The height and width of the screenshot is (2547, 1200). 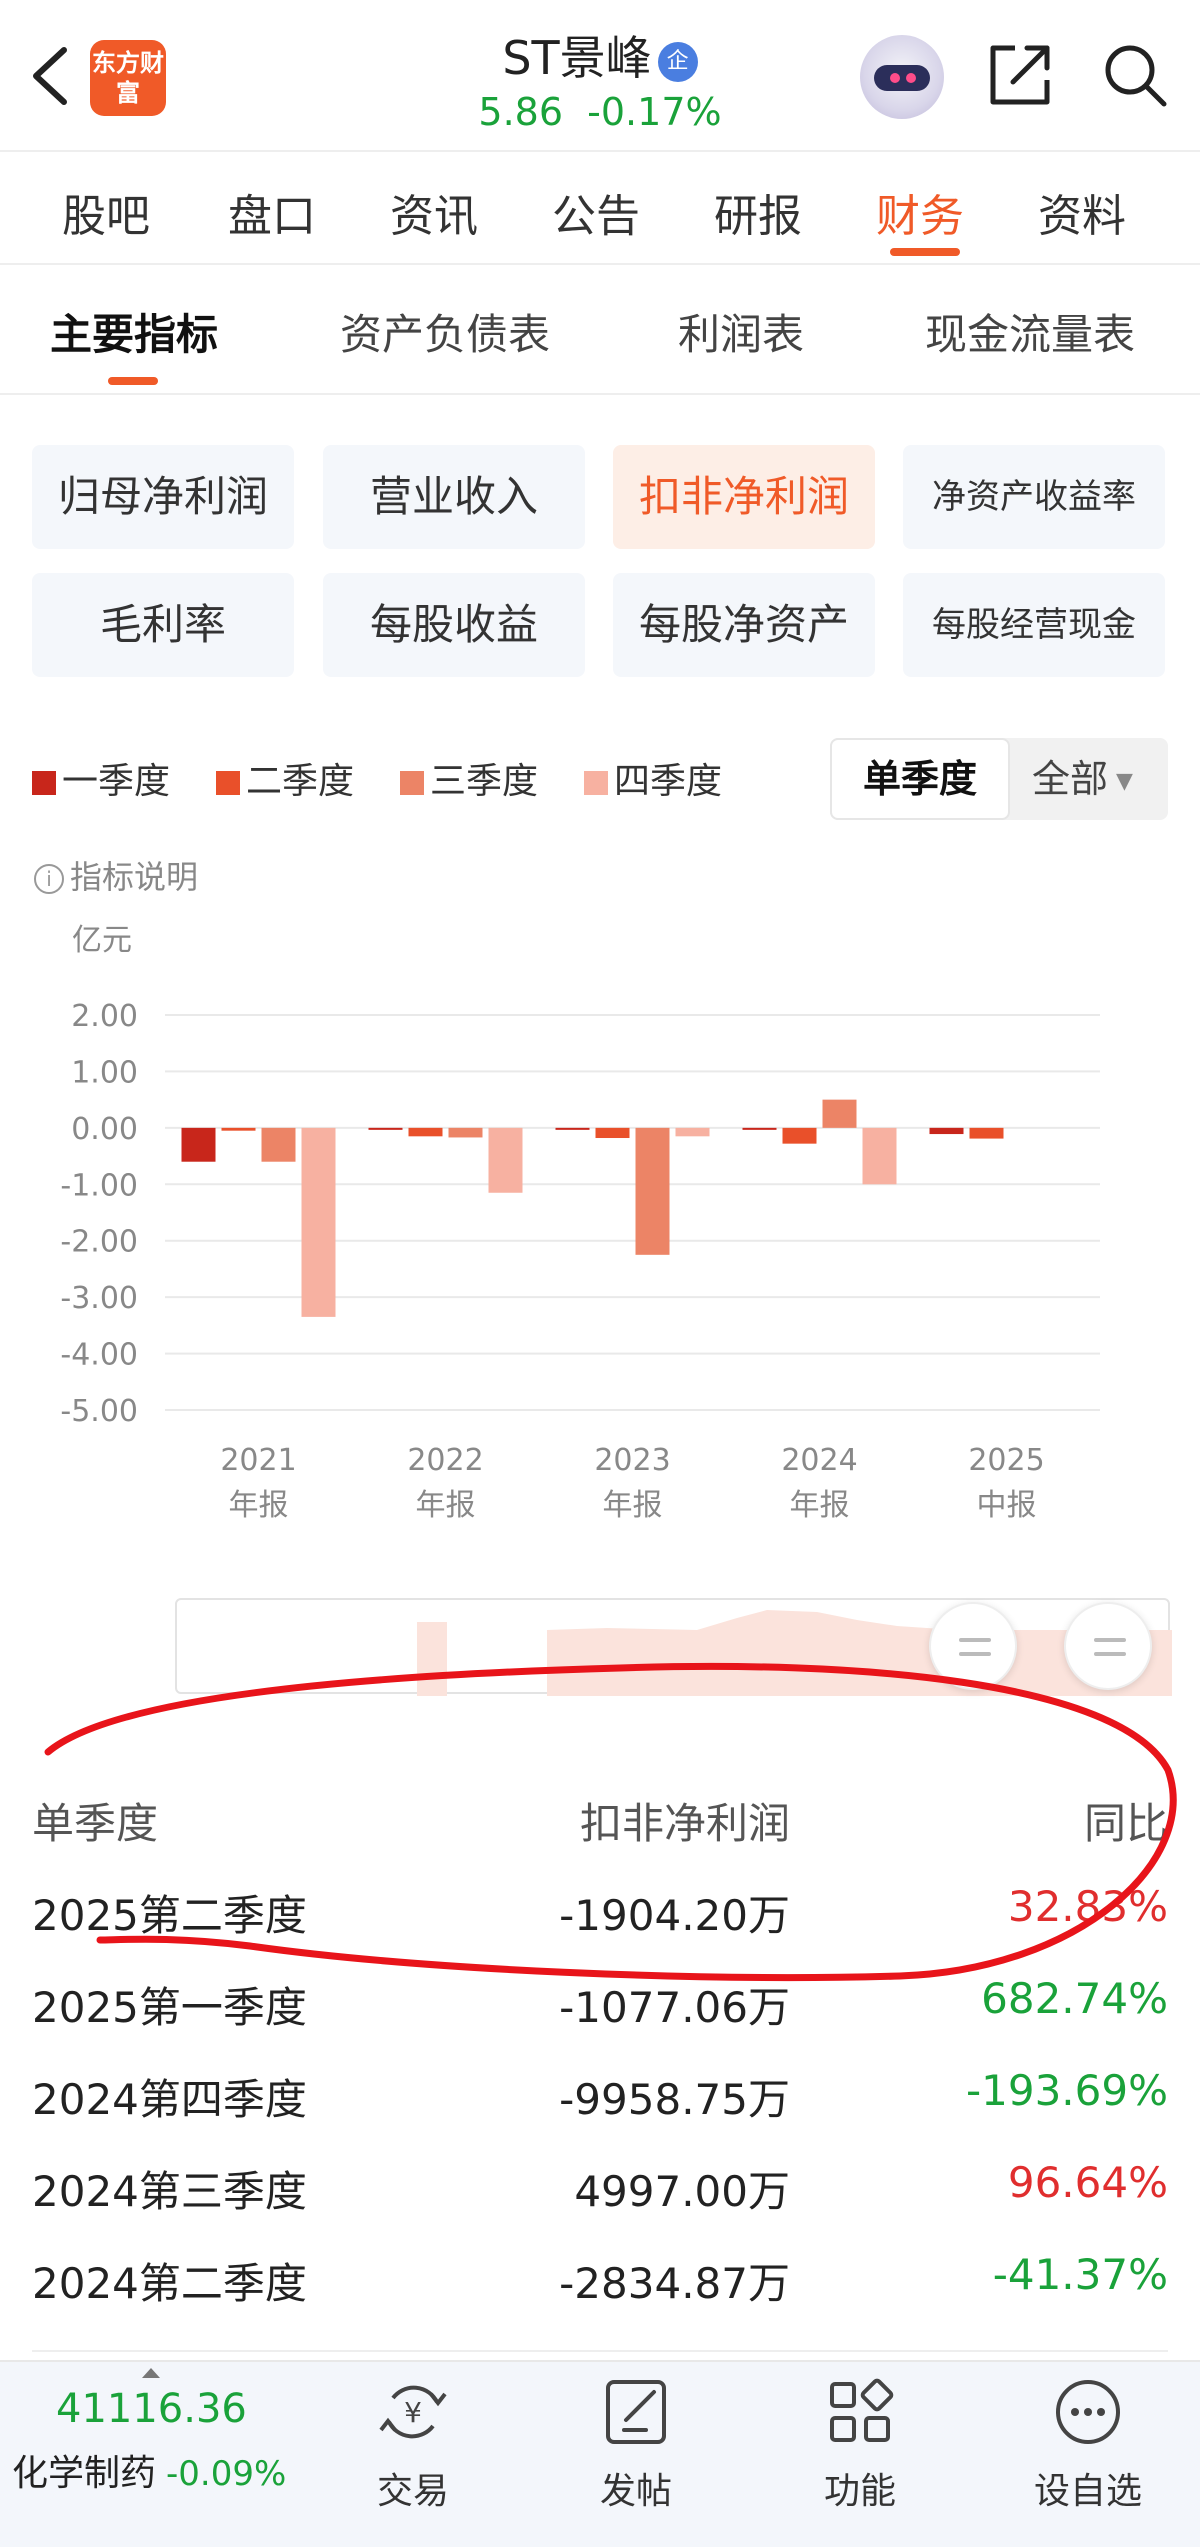 I want to click on metric-eps: 每股收益, so click(x=454, y=625).